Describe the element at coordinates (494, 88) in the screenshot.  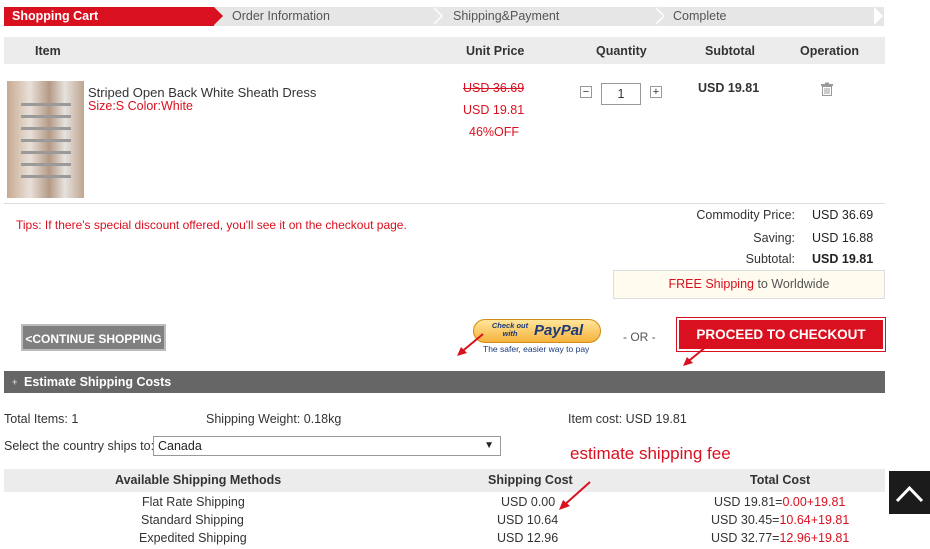
I see `original-price: USD 36.69` at that location.